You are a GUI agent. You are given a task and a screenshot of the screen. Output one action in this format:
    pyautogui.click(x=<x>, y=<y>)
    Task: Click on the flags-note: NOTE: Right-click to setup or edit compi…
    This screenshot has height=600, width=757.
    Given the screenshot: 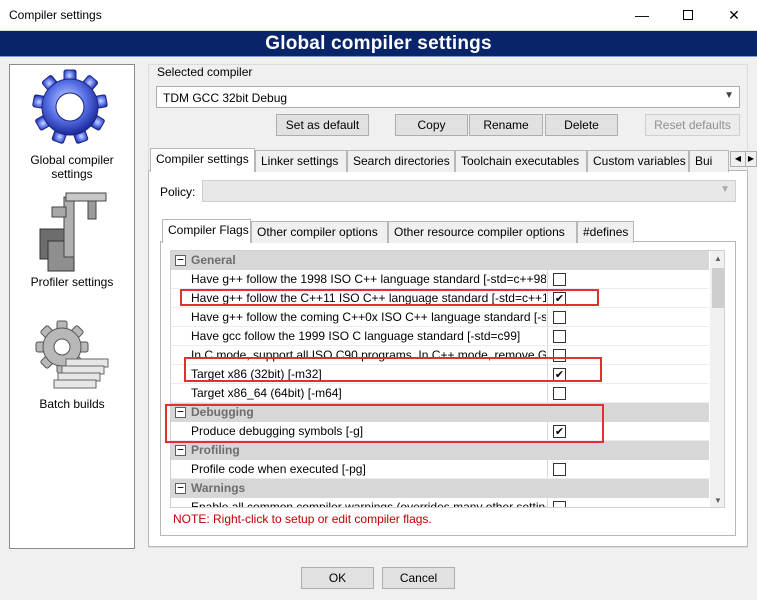 What is the action you would take?
    pyautogui.click(x=302, y=519)
    